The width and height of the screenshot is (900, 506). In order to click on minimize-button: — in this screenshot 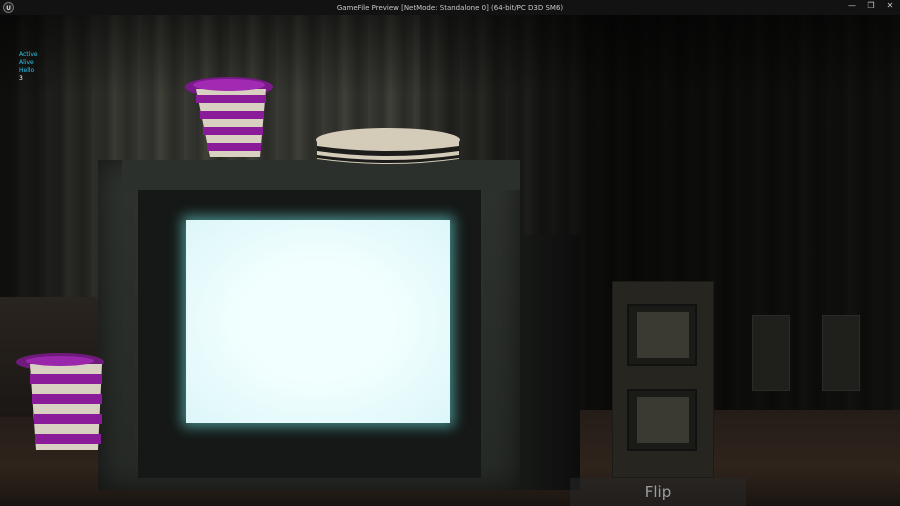, I will do `click(852, 7)`.